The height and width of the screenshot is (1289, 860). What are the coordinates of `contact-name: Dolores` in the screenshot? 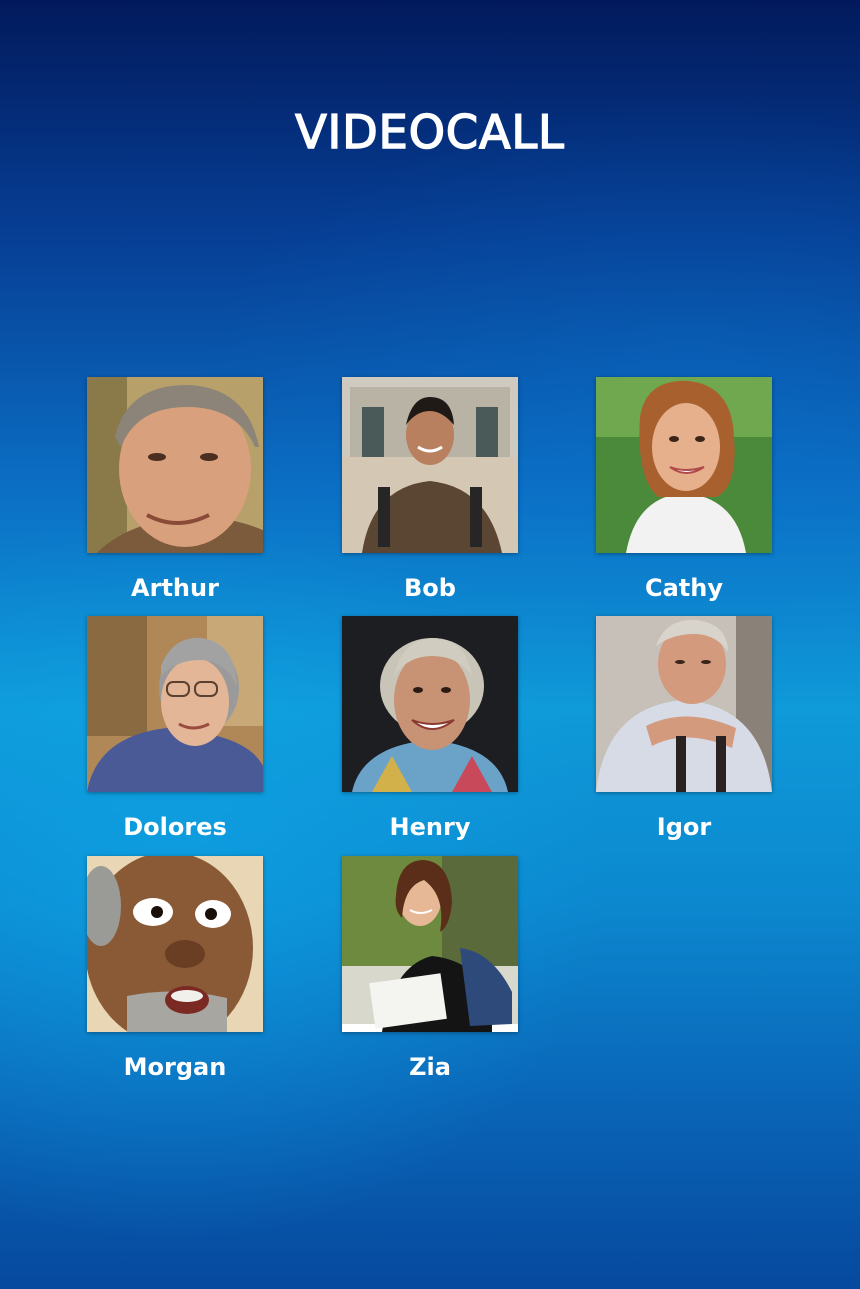 It's located at (175, 827).